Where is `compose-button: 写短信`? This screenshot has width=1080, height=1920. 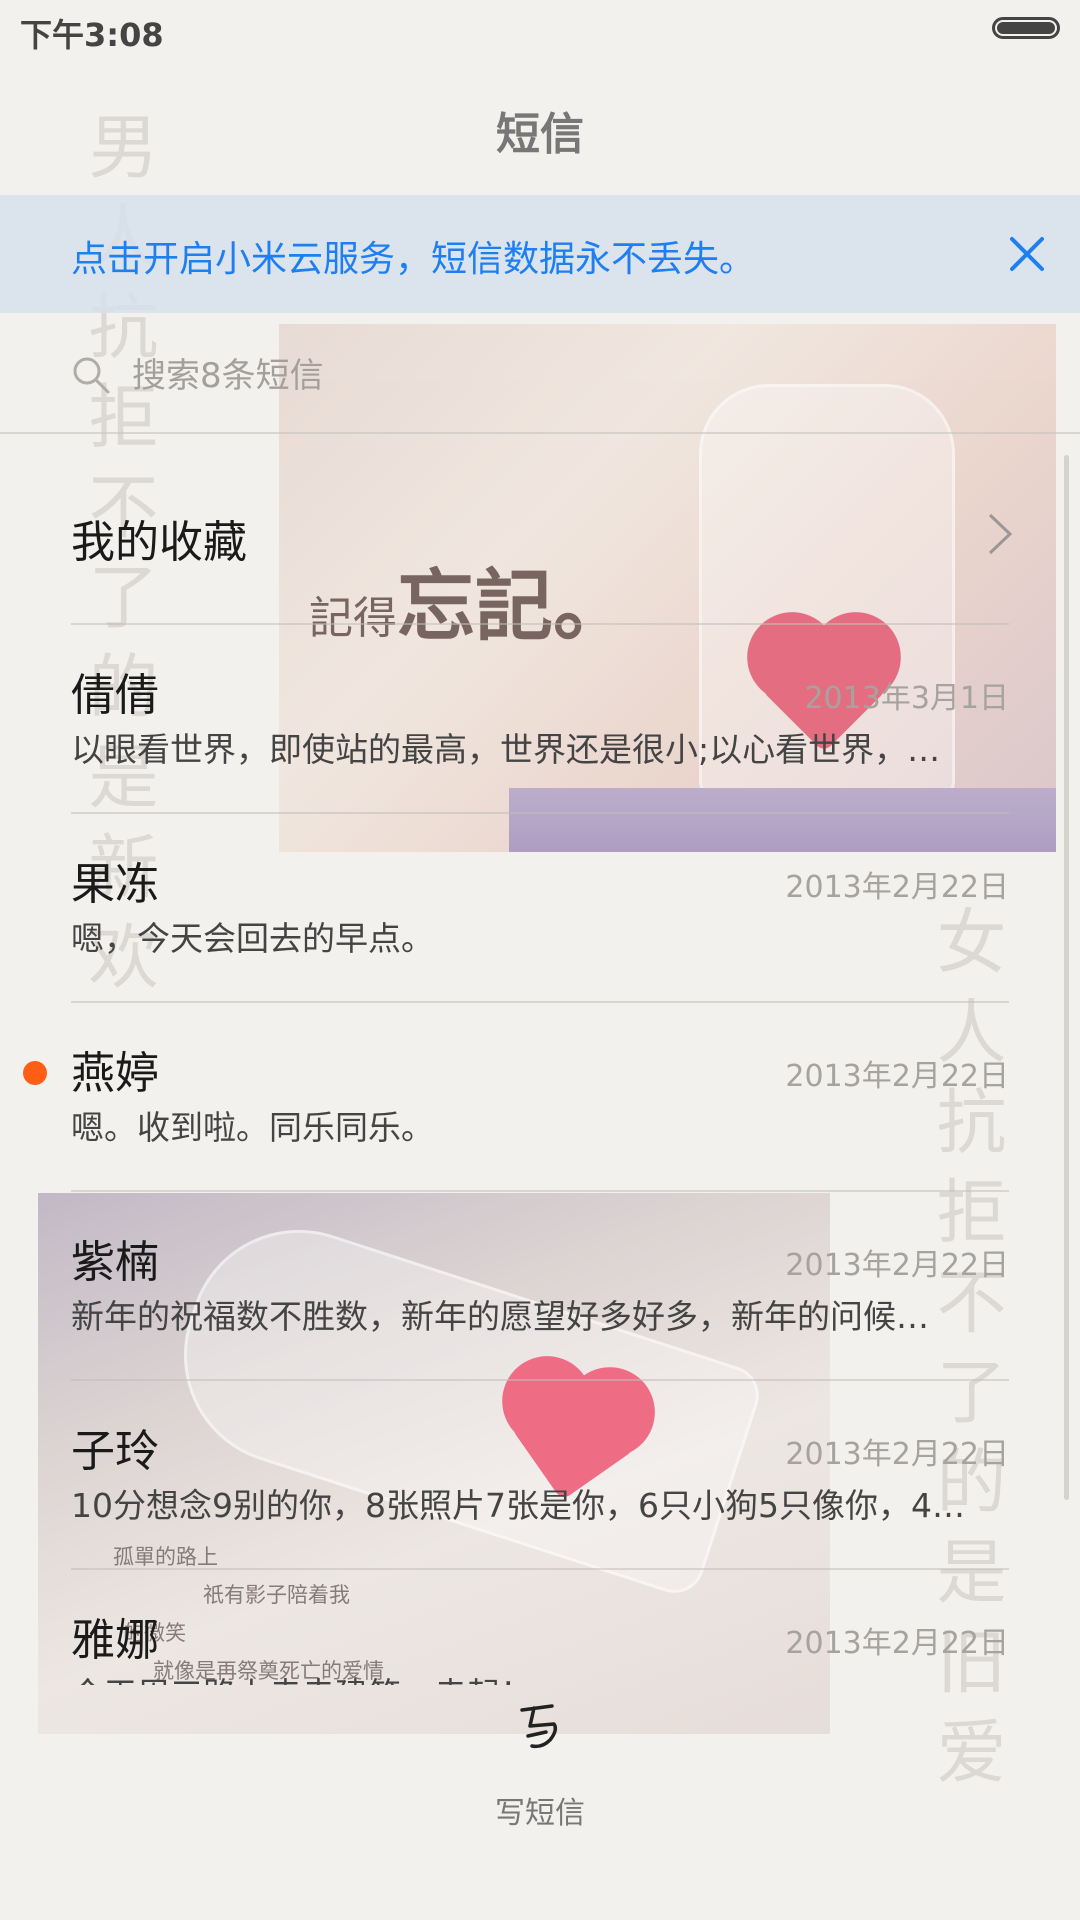
compose-button: 写短信 is located at coordinates (540, 1765).